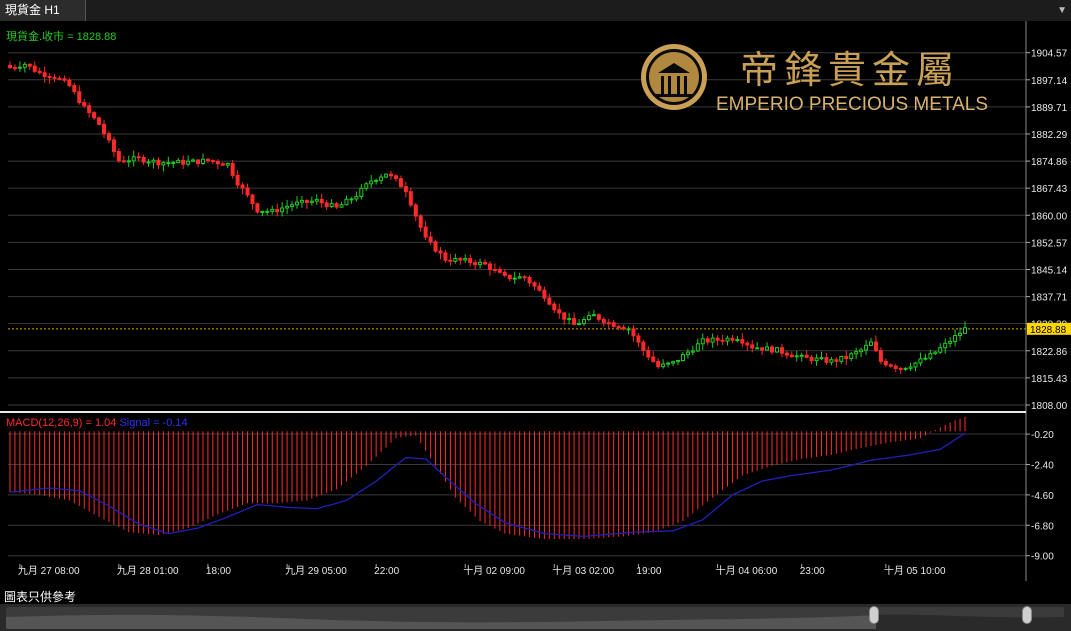 Image resolution: width=1071 pixels, height=631 pixels. I want to click on x-tick-label: 19:00, so click(648, 571).